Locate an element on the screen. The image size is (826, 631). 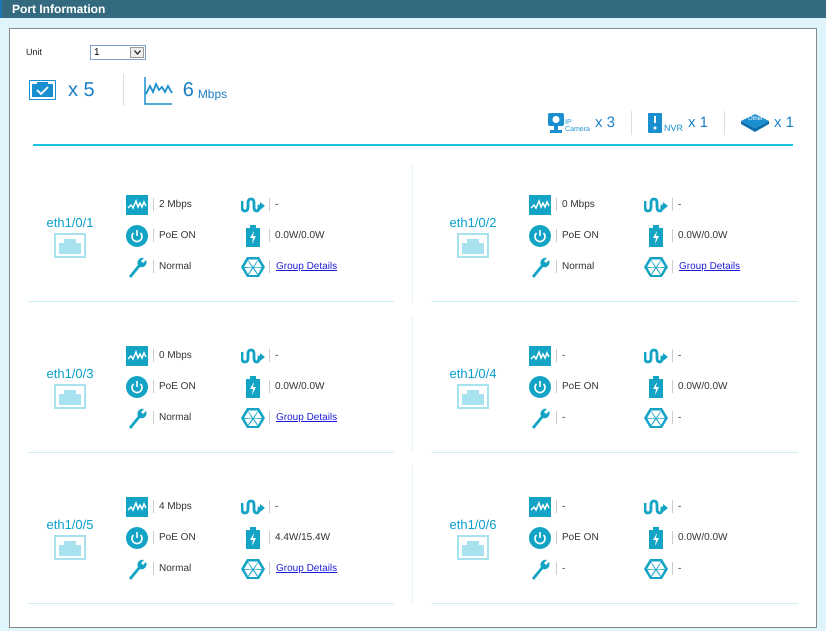
traffic-chart-icon is located at coordinates (158, 90).